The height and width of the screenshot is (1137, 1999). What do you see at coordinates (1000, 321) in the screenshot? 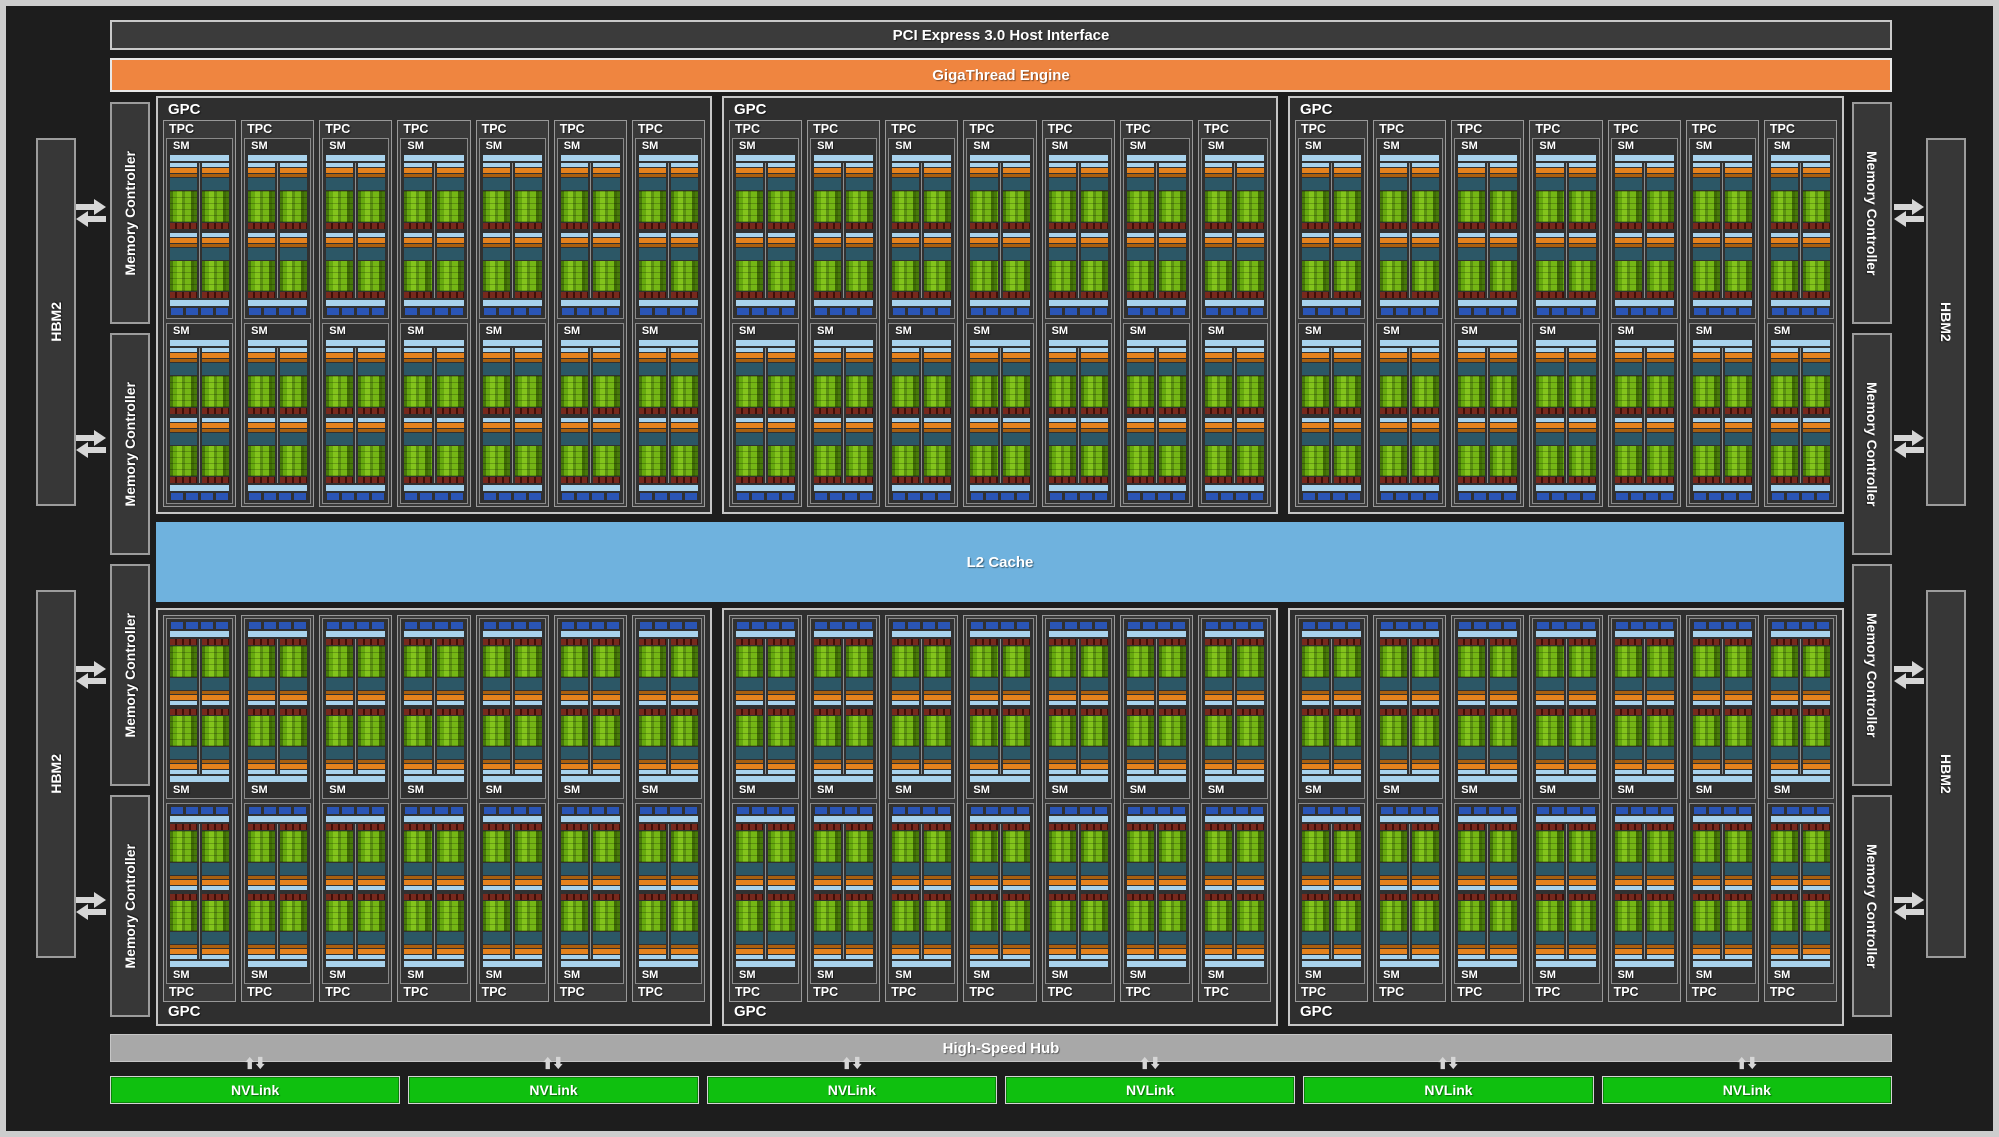
I see `sm-stack: SM SM` at bounding box center [1000, 321].